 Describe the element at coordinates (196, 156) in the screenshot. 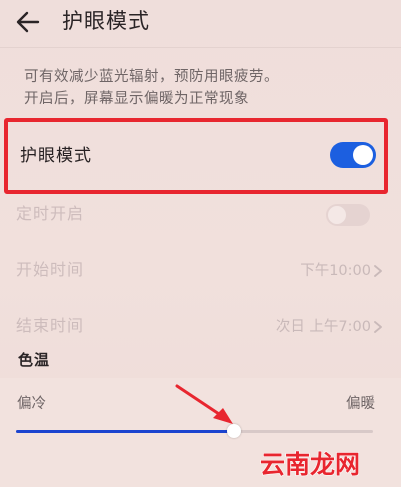

I see `eye-comfort-row: 护眼模式` at that location.